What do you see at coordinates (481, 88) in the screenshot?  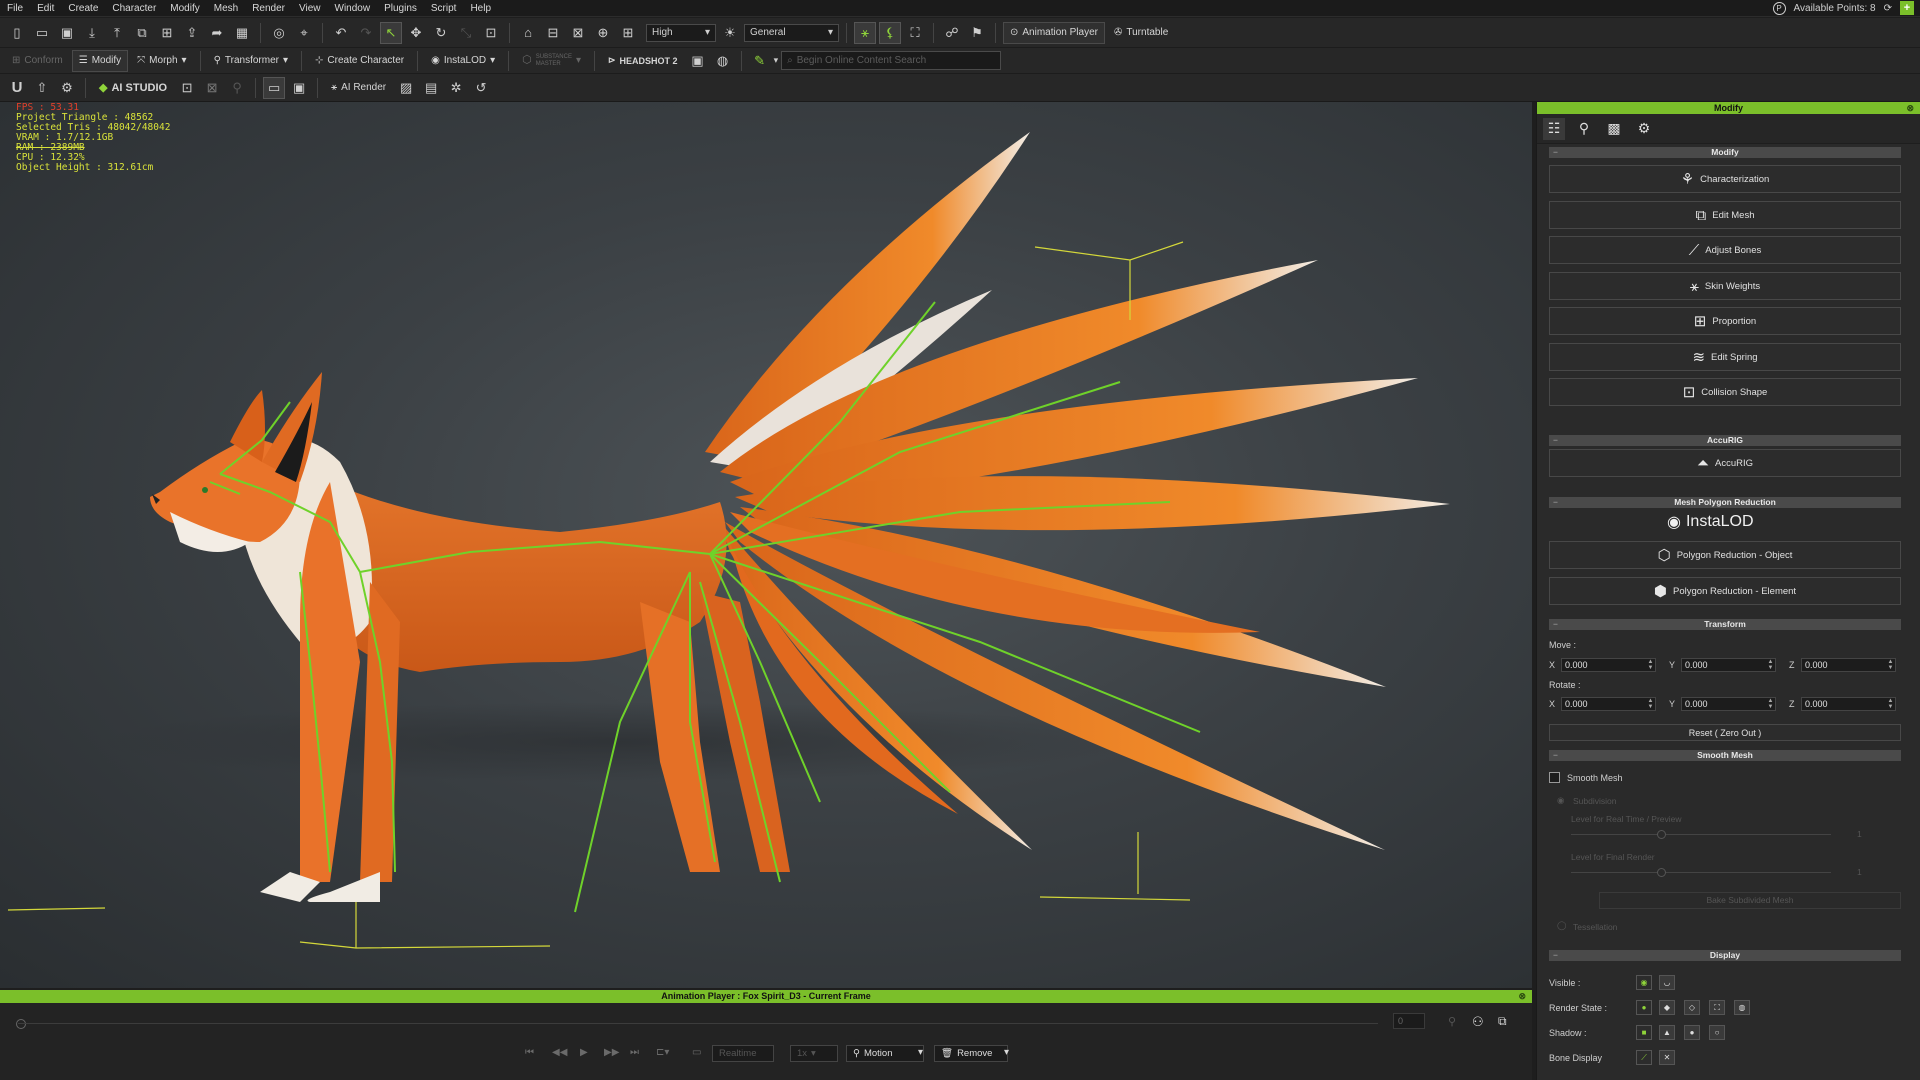 I see `history-icon: ↺` at bounding box center [481, 88].